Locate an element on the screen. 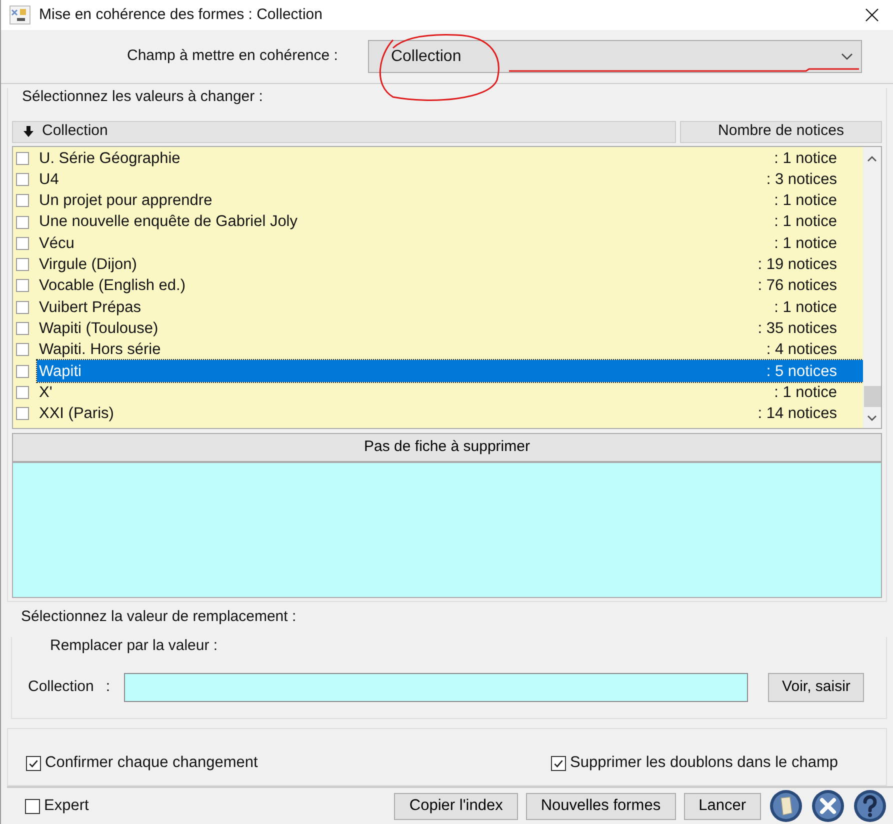  list-row: Un projet pour apprendre : 1 notice is located at coordinates (450, 201).